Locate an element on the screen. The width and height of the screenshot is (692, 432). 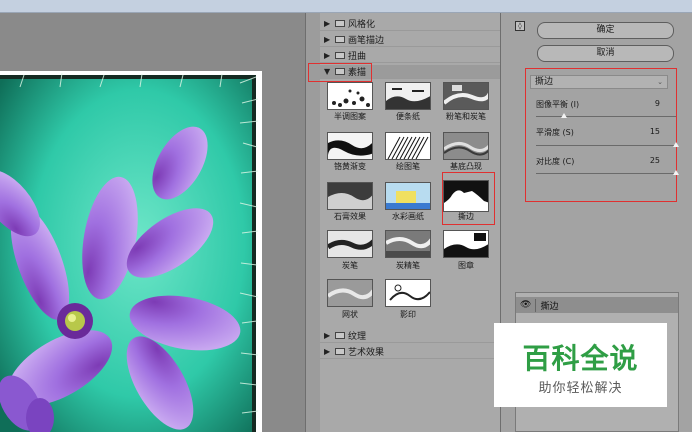
thumb-water-paper is located at coordinates (408, 196).